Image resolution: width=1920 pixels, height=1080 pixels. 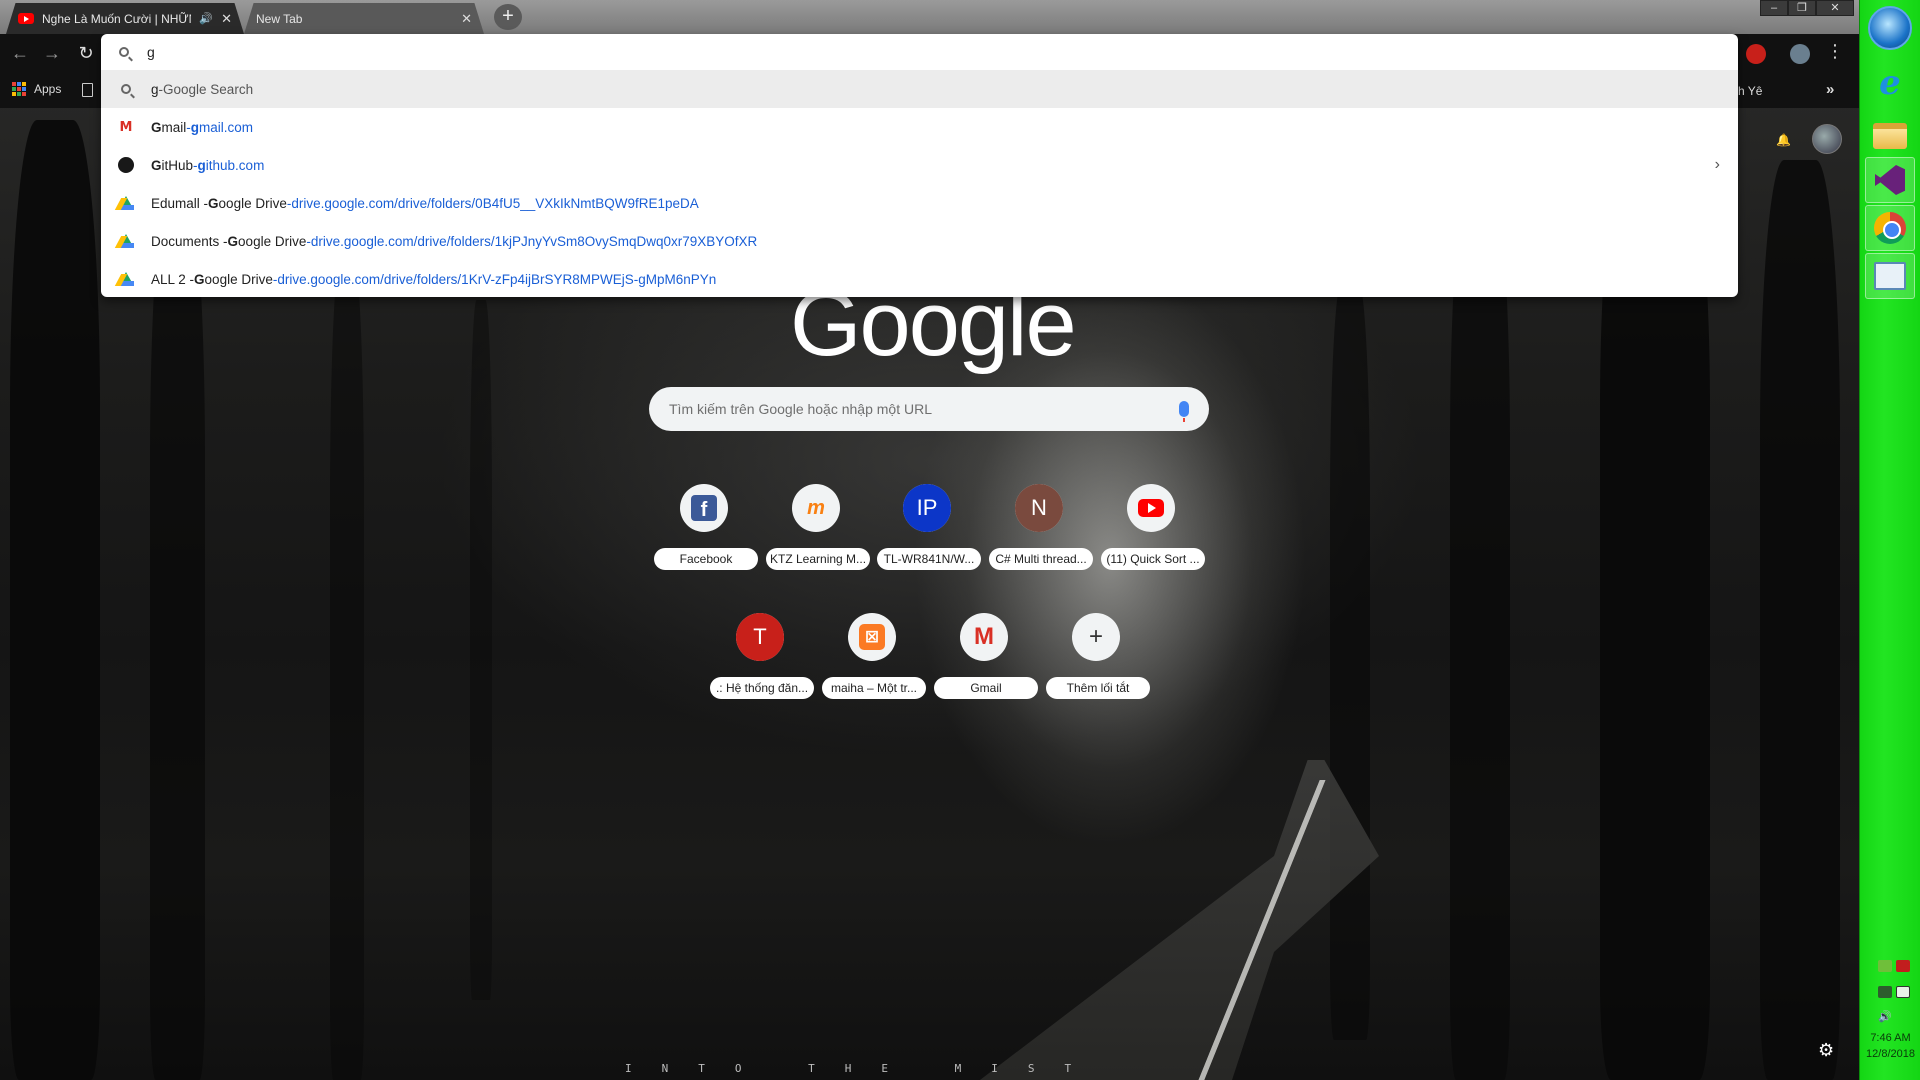 I want to click on address-bar-input, so click(x=847, y=52).